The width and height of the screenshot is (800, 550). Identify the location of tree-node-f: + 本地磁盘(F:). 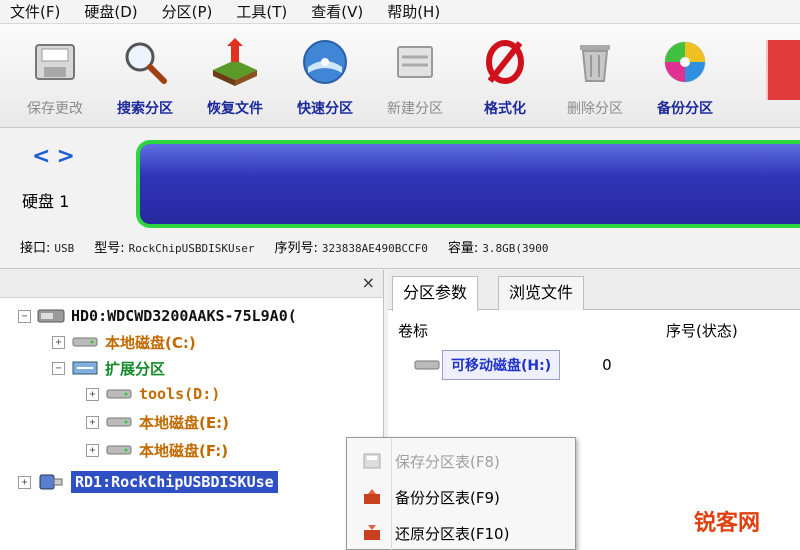
(157, 450).